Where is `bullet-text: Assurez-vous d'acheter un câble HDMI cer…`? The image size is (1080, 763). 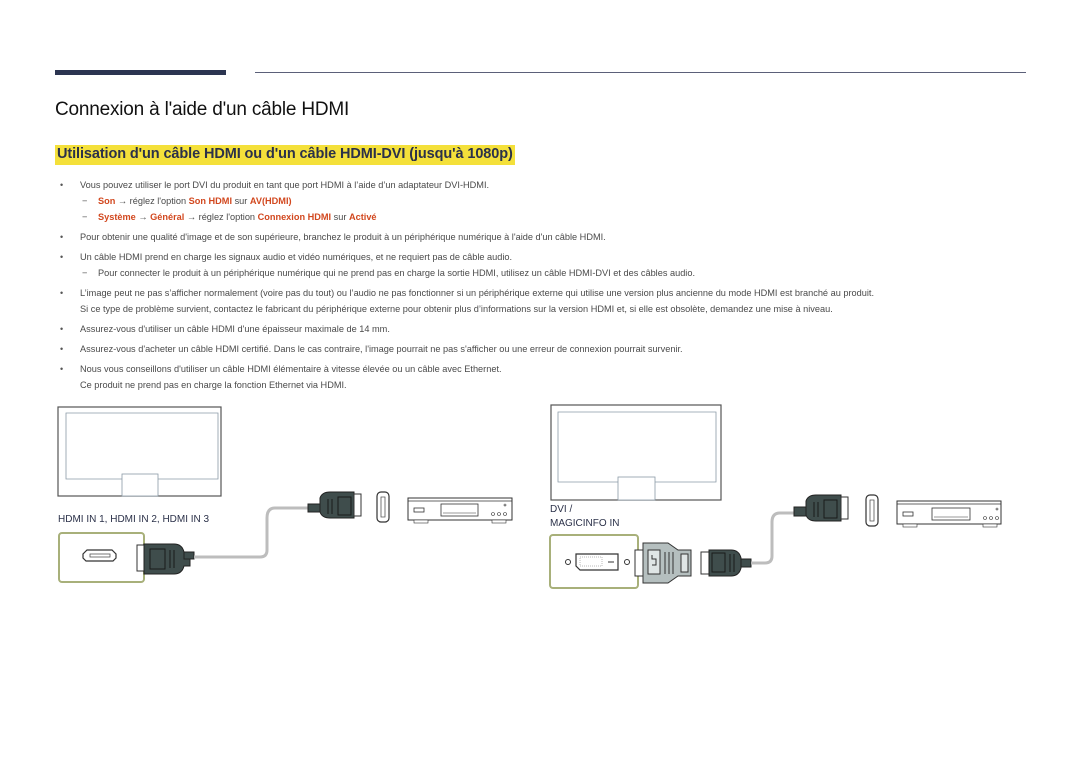 bullet-text: Assurez-vous d'acheter un câble HDMI cer… is located at coordinates (381, 349).